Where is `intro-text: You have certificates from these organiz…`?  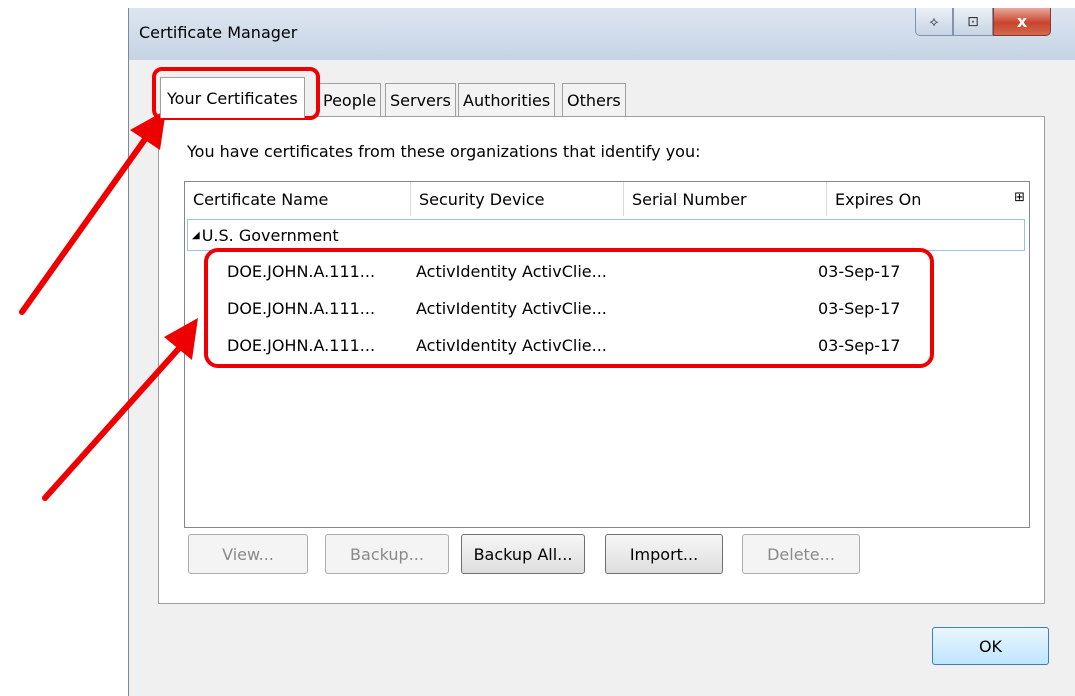 intro-text: You have certificates from these organiz… is located at coordinates (444, 151).